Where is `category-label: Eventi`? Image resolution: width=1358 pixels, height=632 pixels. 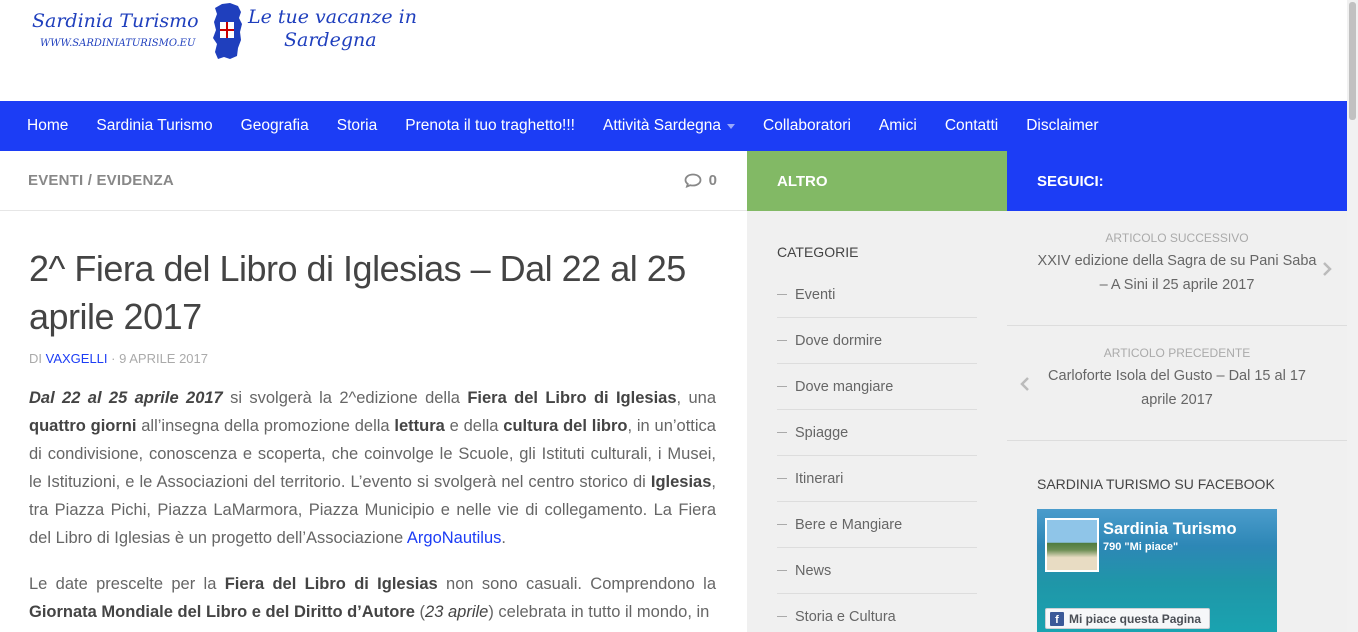 category-label: Eventi is located at coordinates (815, 294).